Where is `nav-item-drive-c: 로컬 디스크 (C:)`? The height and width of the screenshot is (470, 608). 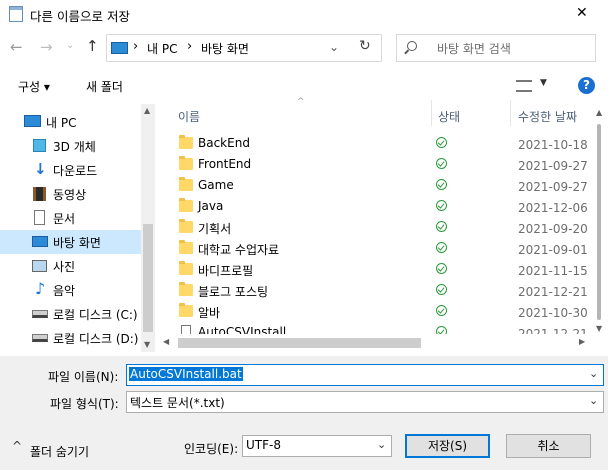
nav-item-drive-c: 로컬 디스크 (C:) is located at coordinates (71, 314).